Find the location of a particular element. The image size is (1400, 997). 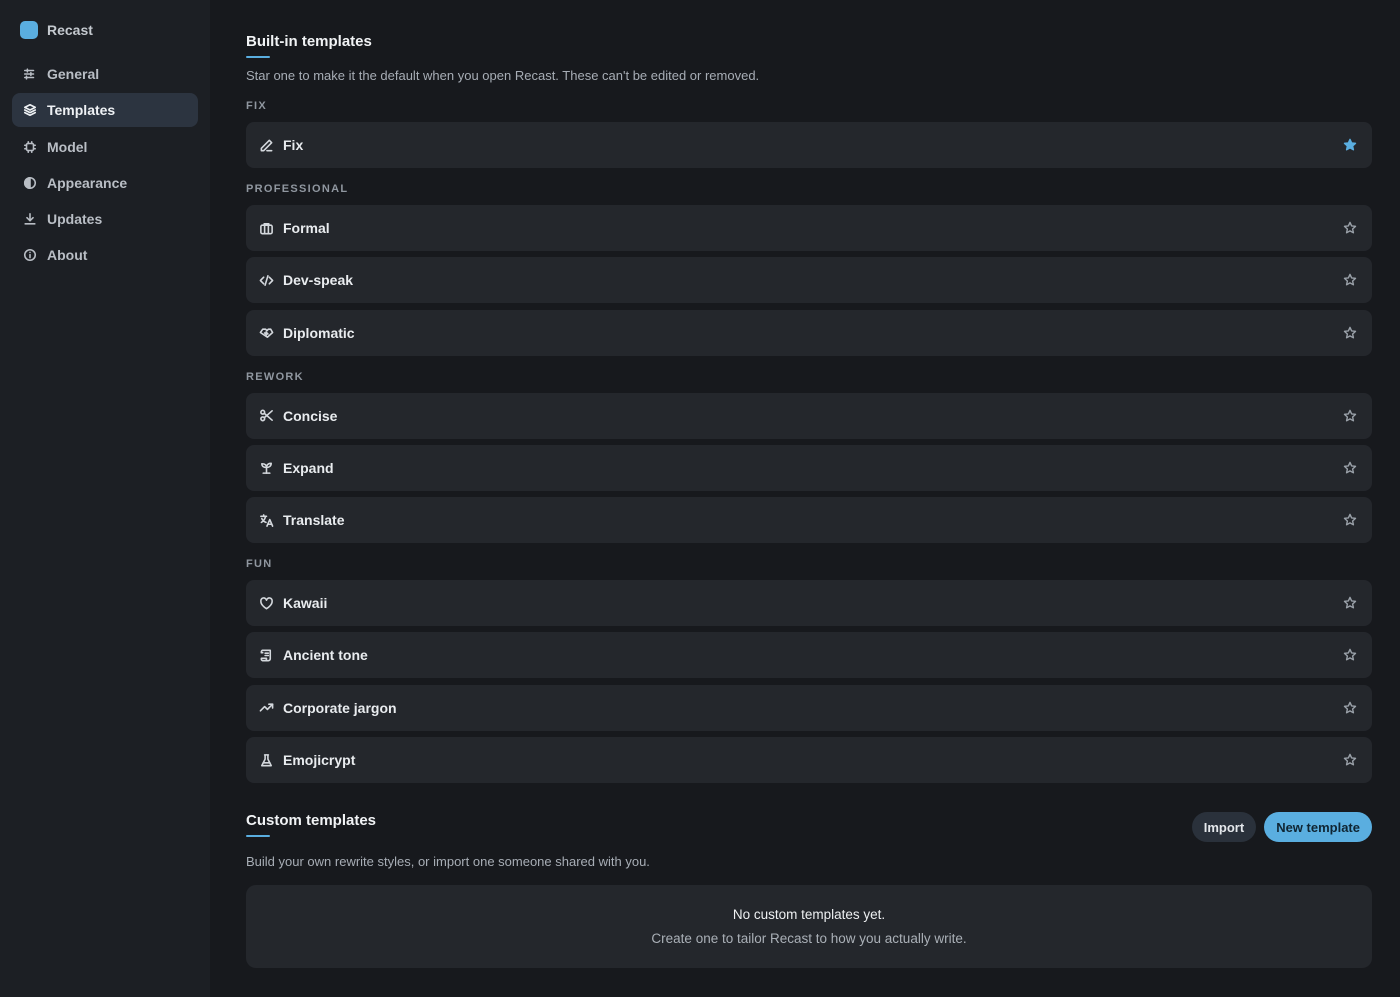

download-icon is located at coordinates (30, 219).